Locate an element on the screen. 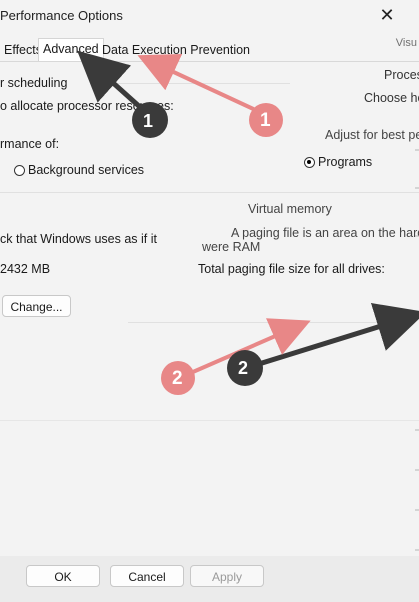 This screenshot has width=419, height=602. arrow-2-shadow is located at coordinates (332, 337).